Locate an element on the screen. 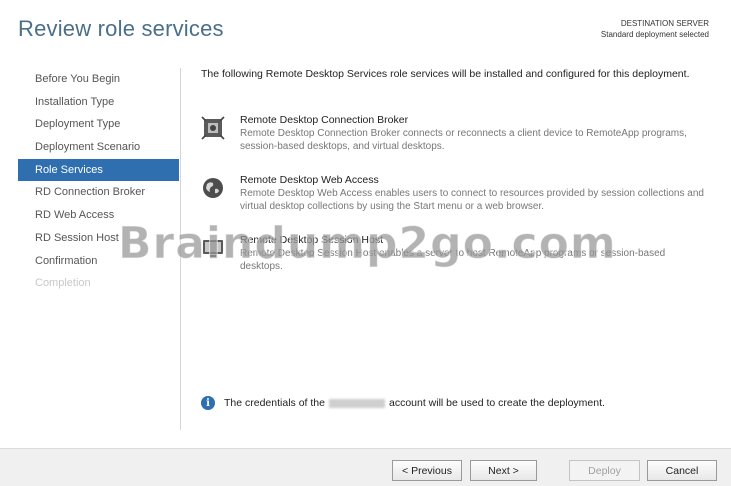  nav-item-deployment-type: Deployment Type is located at coordinates (98, 124).